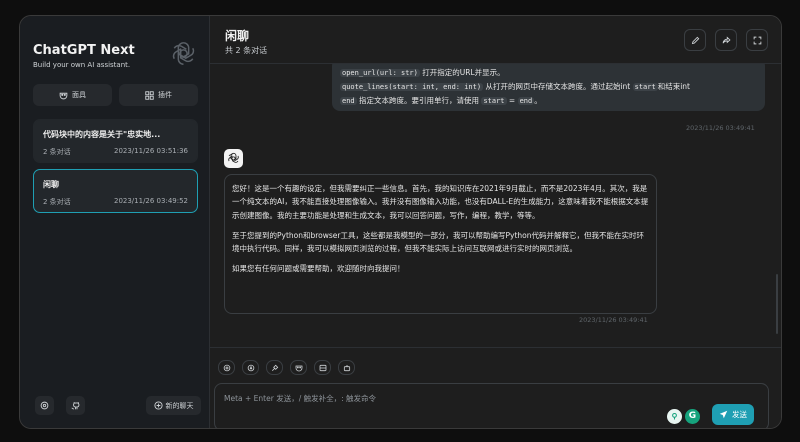  I want to click on prompt-tool-button, so click(274, 367).